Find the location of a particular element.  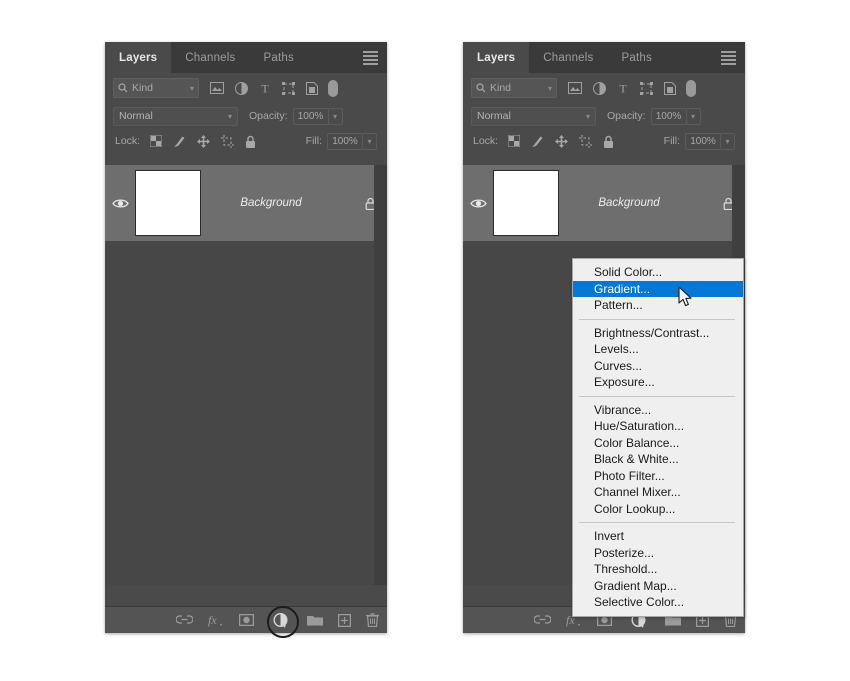

eye-icon is located at coordinates (120, 203).